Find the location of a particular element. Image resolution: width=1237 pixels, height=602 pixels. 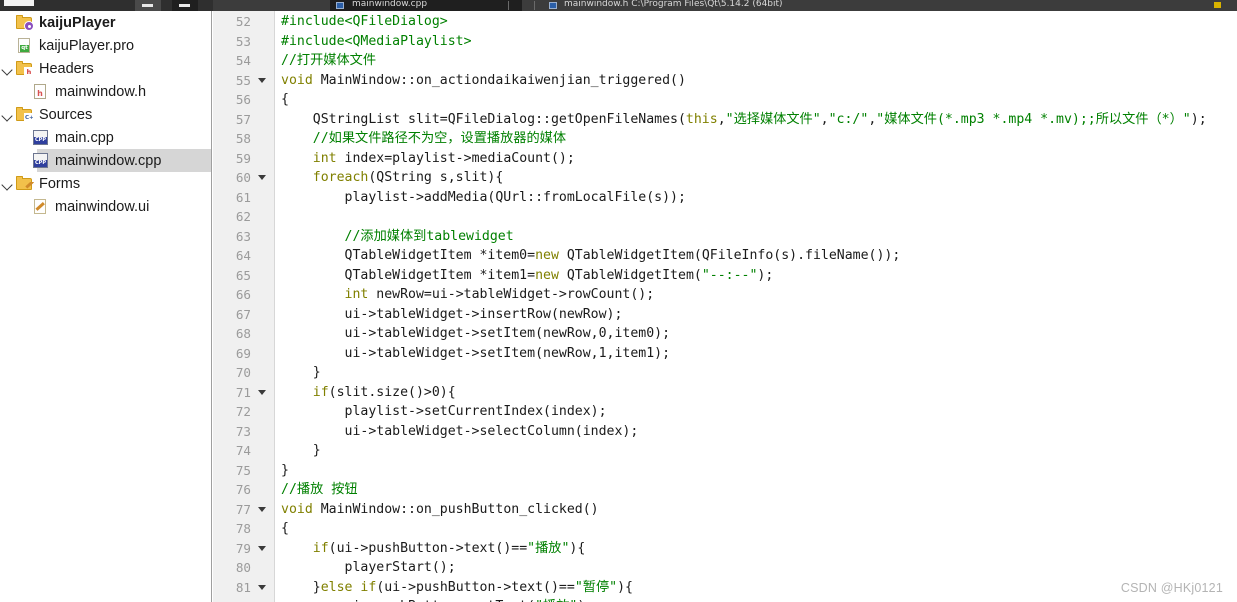

code-line: 74 } is located at coordinates (725, 451).